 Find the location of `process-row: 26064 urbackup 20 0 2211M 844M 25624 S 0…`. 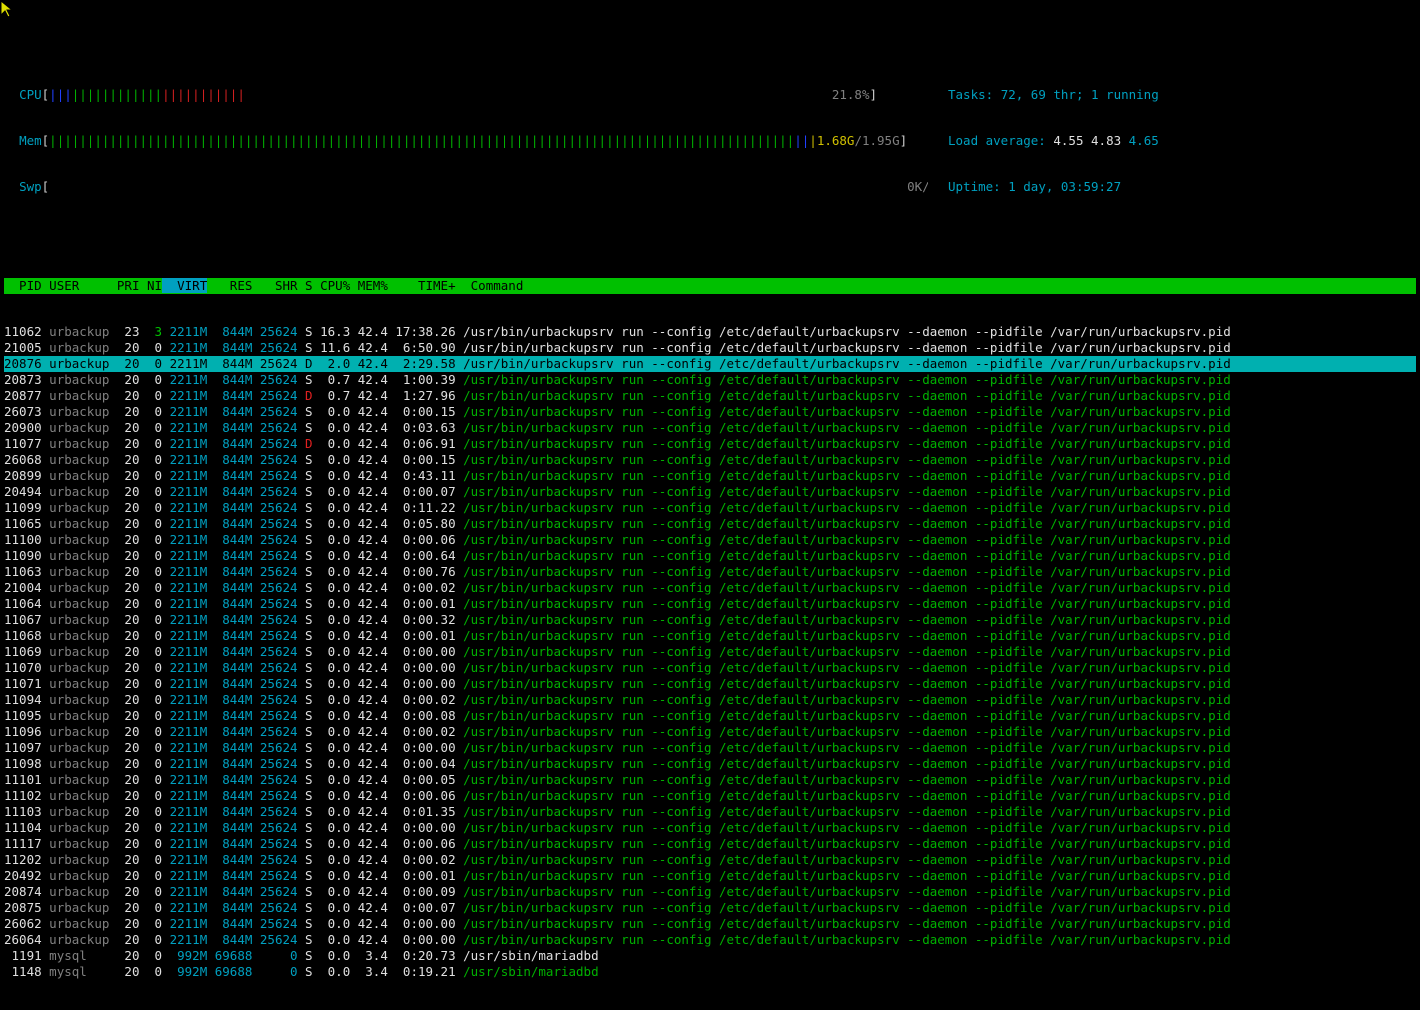

process-row: 26064 urbackup 20 0 2211M 844M 25624 S 0… is located at coordinates (710, 940).